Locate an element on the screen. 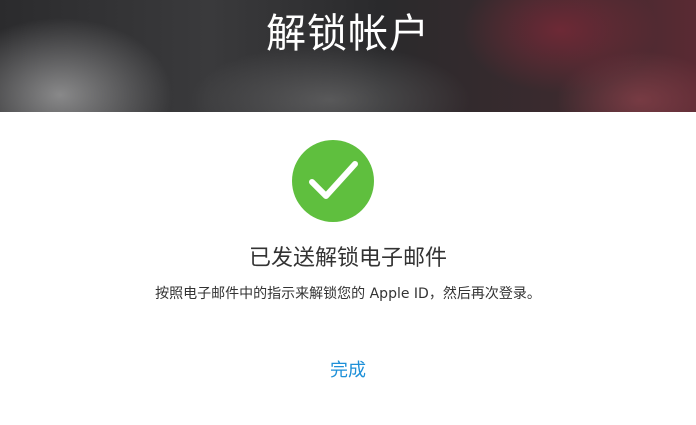  page-title: 解锁帐户 is located at coordinates (348, 34).